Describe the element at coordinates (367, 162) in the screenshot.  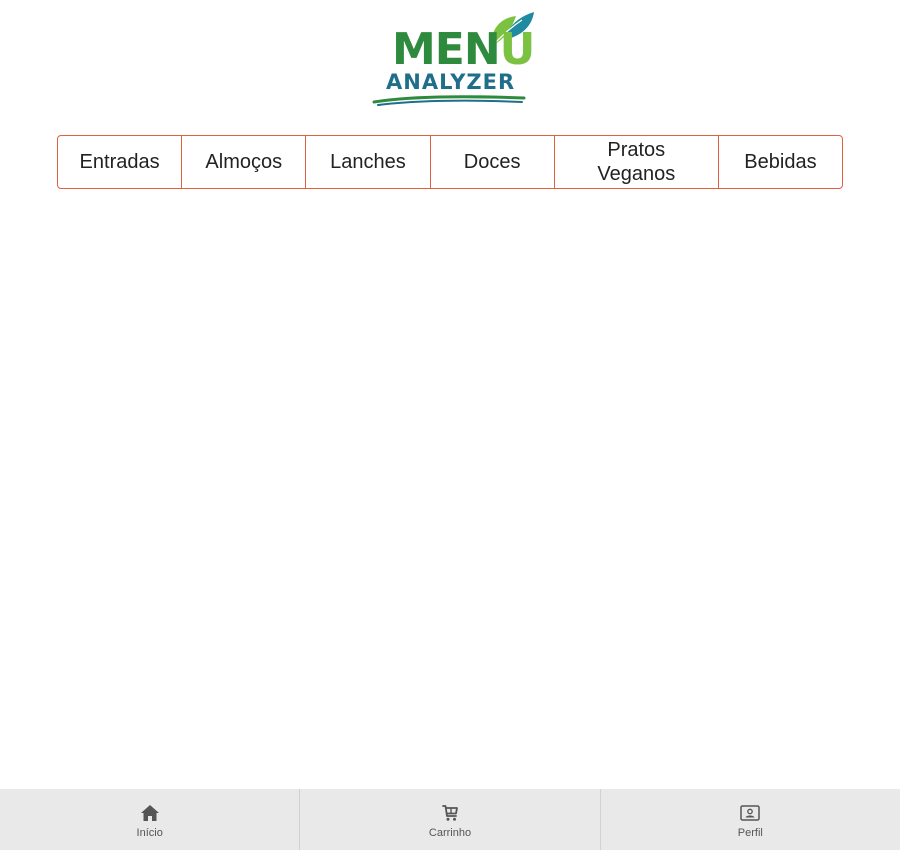
I see `tab-lanches: Lanches` at that location.